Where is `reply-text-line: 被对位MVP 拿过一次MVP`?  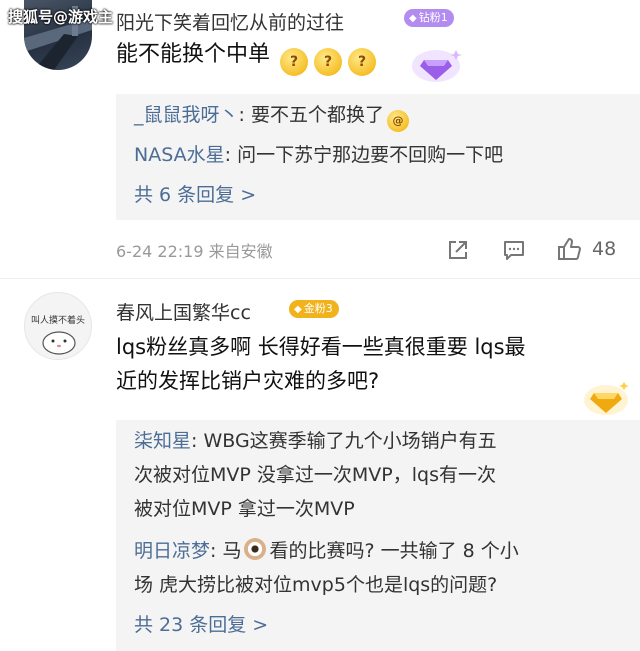 reply-text-line: 被对位MVP 拿过一次MVP is located at coordinates (244, 509).